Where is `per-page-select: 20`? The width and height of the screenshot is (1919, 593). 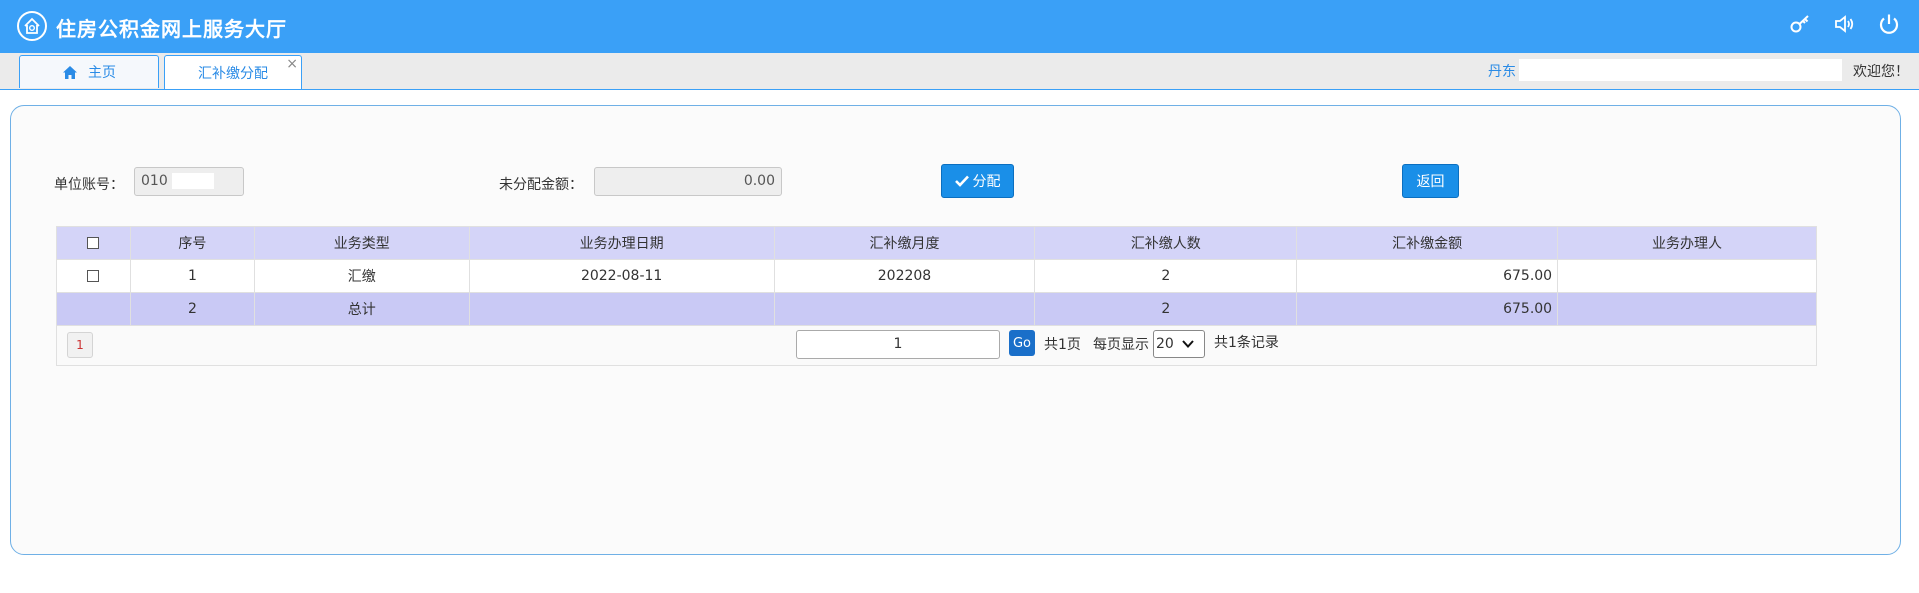
per-page-select: 20 is located at coordinates (1179, 344).